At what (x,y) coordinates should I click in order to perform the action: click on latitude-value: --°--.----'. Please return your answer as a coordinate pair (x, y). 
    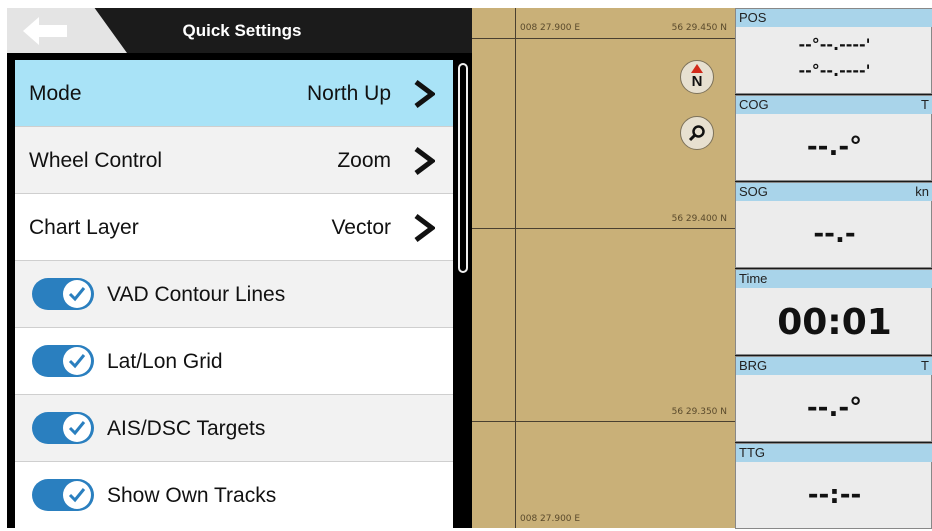
    Looking at the image, I should click on (834, 44).